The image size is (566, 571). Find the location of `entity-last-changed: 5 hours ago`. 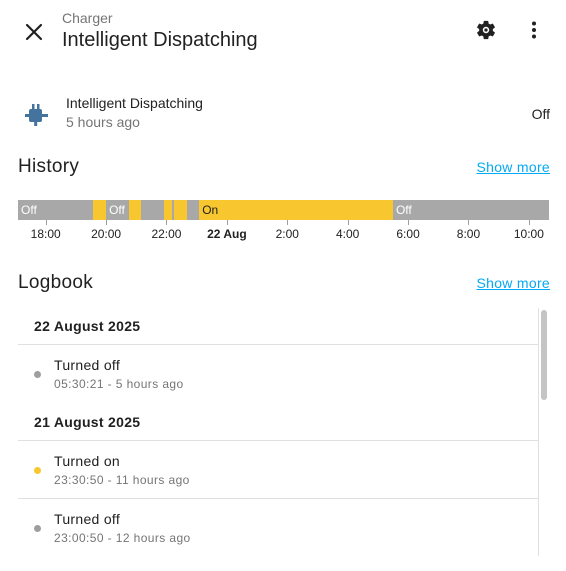

entity-last-changed: 5 hours ago is located at coordinates (103, 122).